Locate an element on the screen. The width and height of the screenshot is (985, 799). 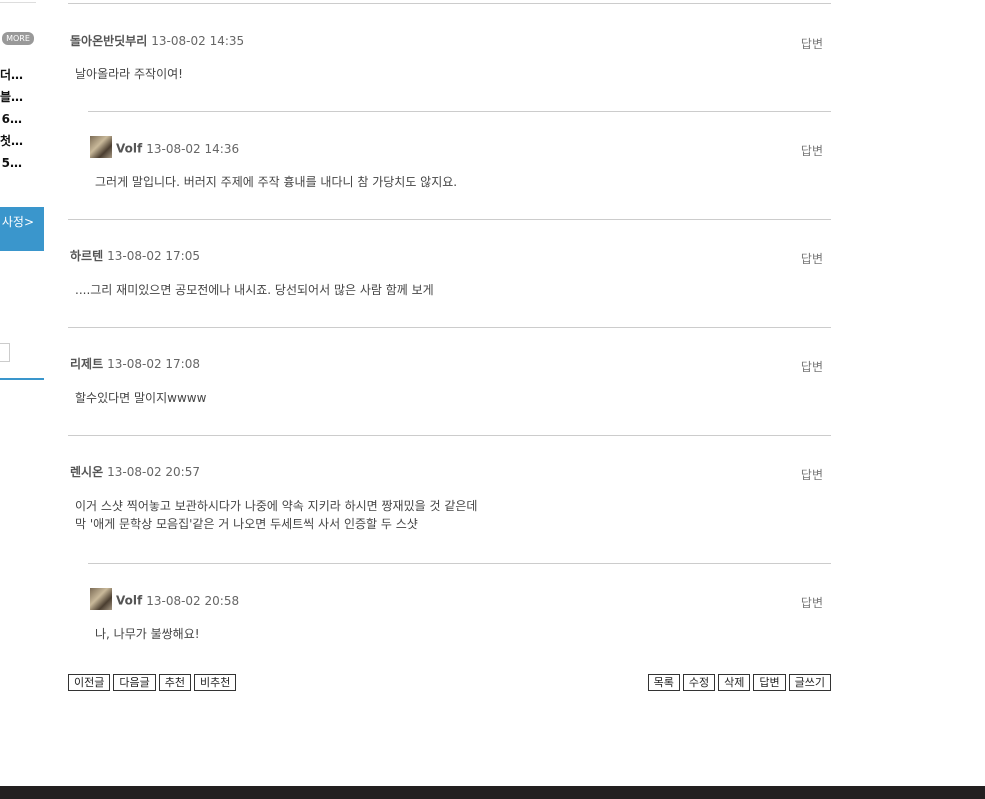
comment-body: 날아올라라 주작이여! is located at coordinates (129, 74).